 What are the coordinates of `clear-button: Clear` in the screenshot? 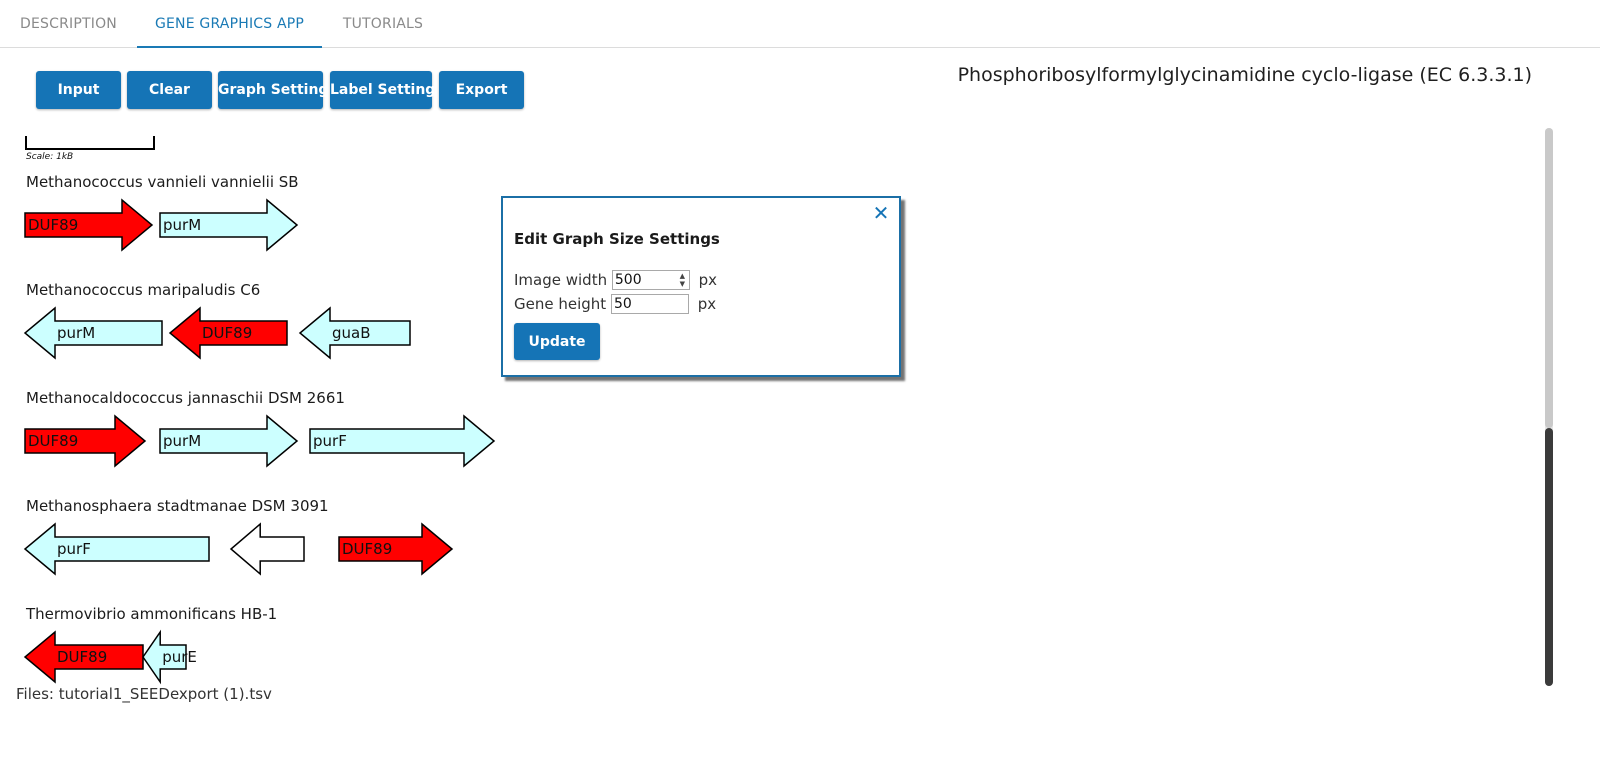 It's located at (169, 90).